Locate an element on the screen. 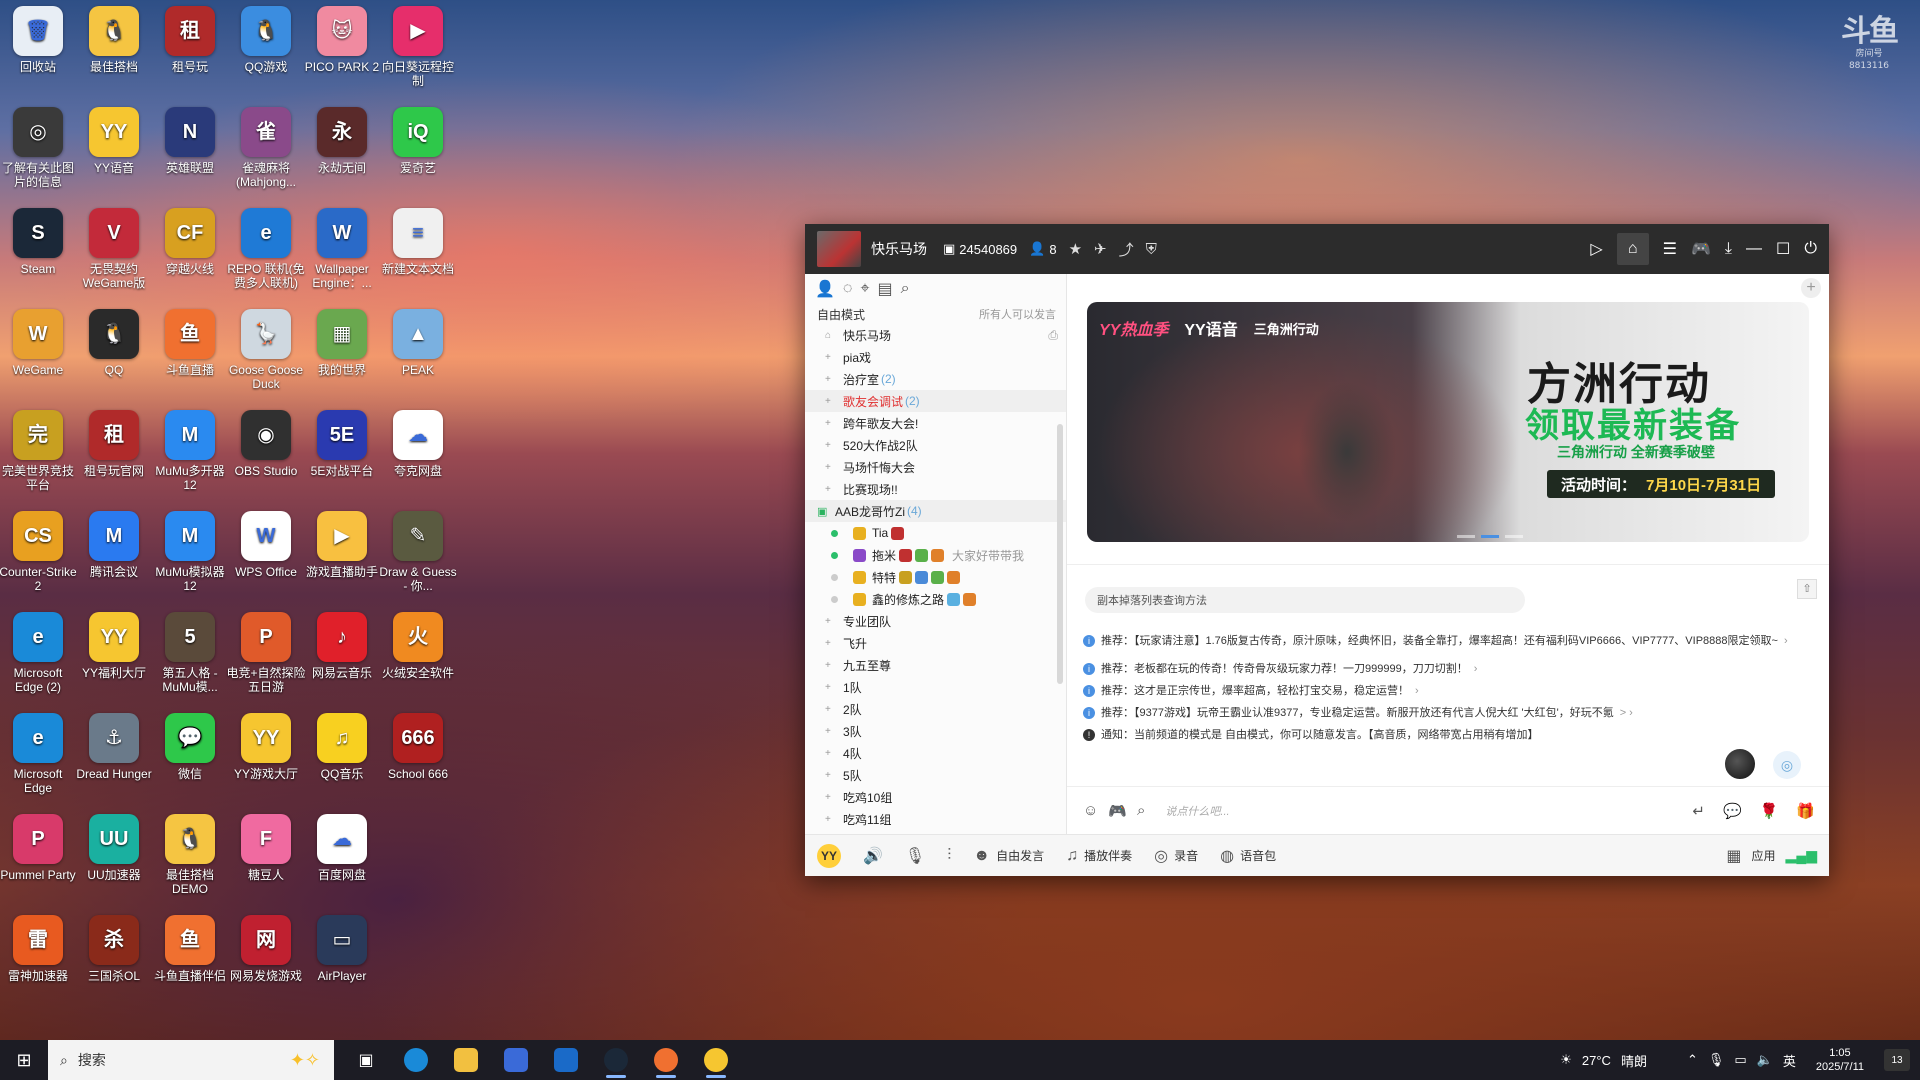  desktop-icon: V 无畏契约 WeGame版 is located at coordinates (114, 246).